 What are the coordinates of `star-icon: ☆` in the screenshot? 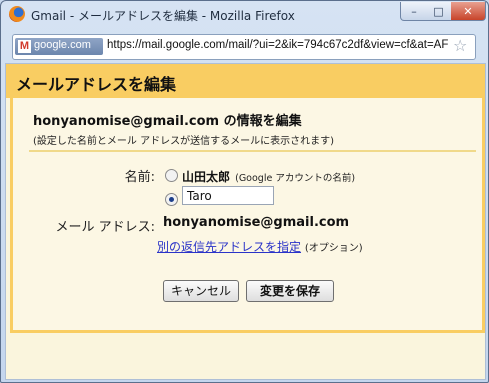 It's located at (460, 46).